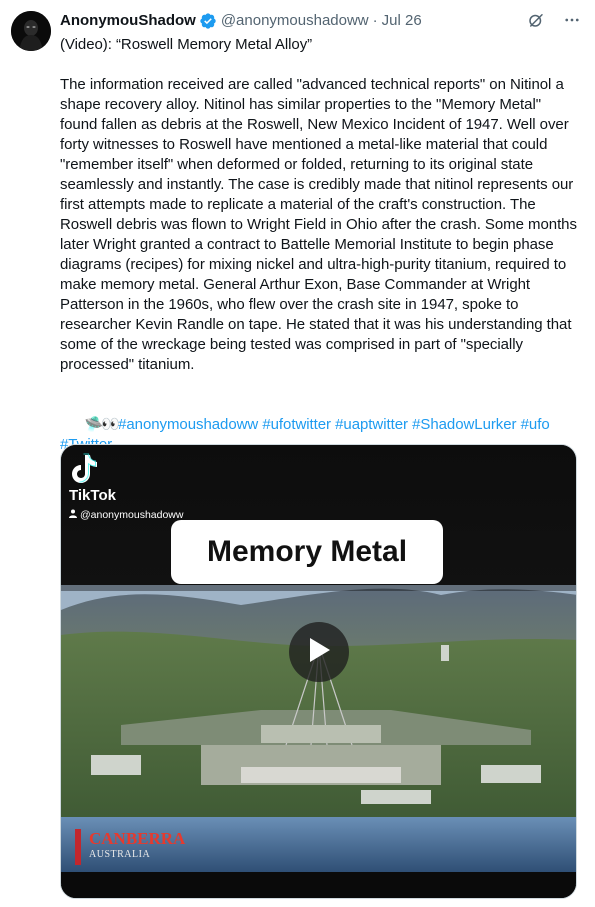 The width and height of the screenshot is (595, 907). What do you see at coordinates (554, 20) in the screenshot?
I see `header-actions` at bounding box center [554, 20].